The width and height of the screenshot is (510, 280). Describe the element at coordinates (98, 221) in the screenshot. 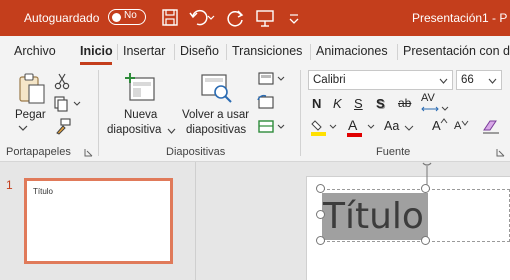

I see `slide-thumbnail: Título` at that location.